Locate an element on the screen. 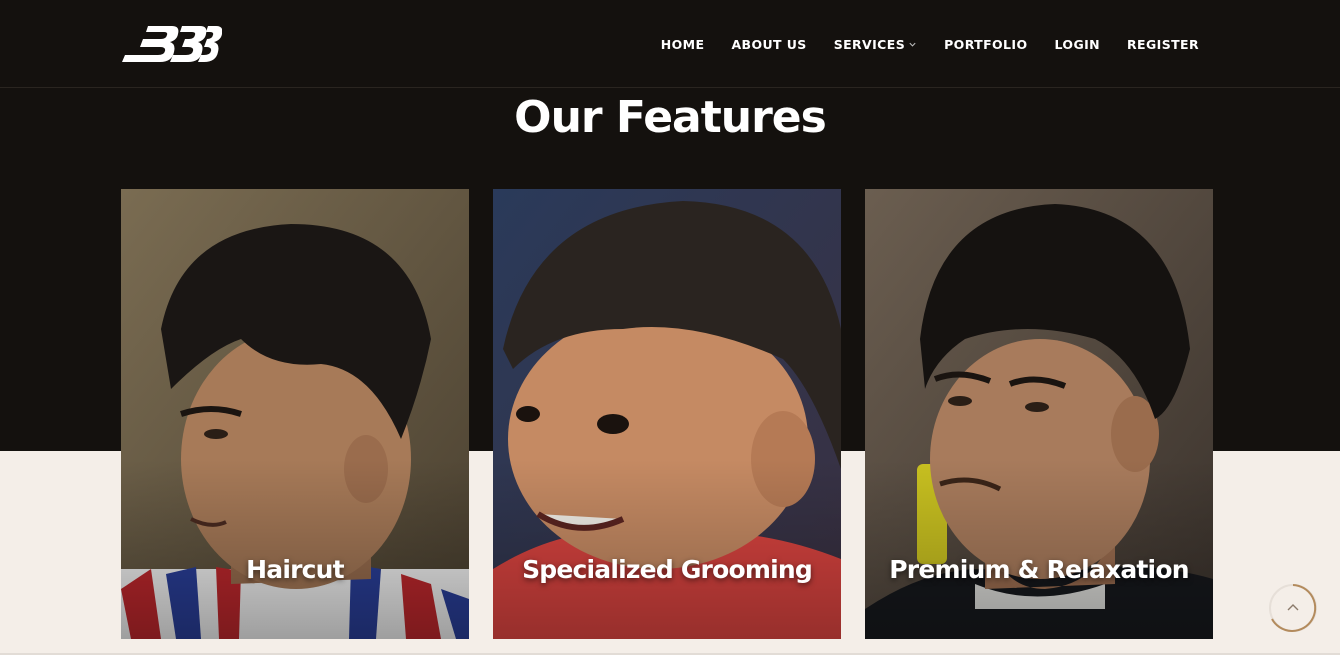  nav-about-us: ABOUT US is located at coordinates (768, 44).